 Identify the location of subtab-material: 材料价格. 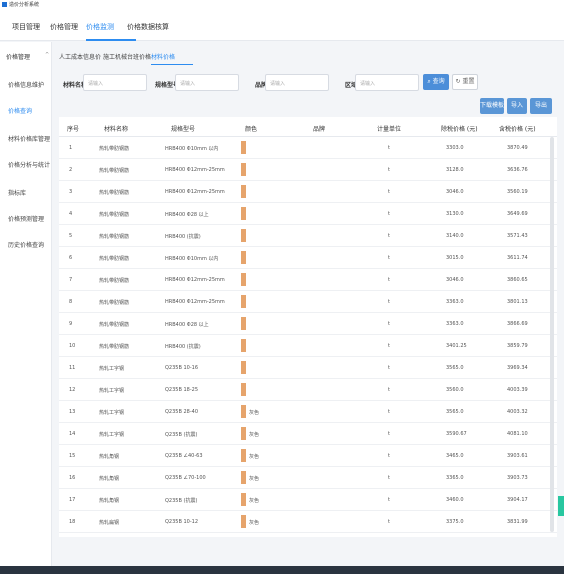
(163, 56).